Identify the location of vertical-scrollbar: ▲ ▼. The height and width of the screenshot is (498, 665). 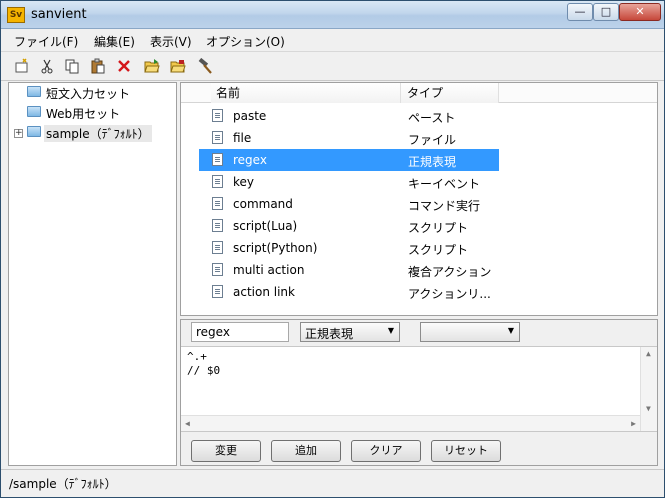
(648, 389).